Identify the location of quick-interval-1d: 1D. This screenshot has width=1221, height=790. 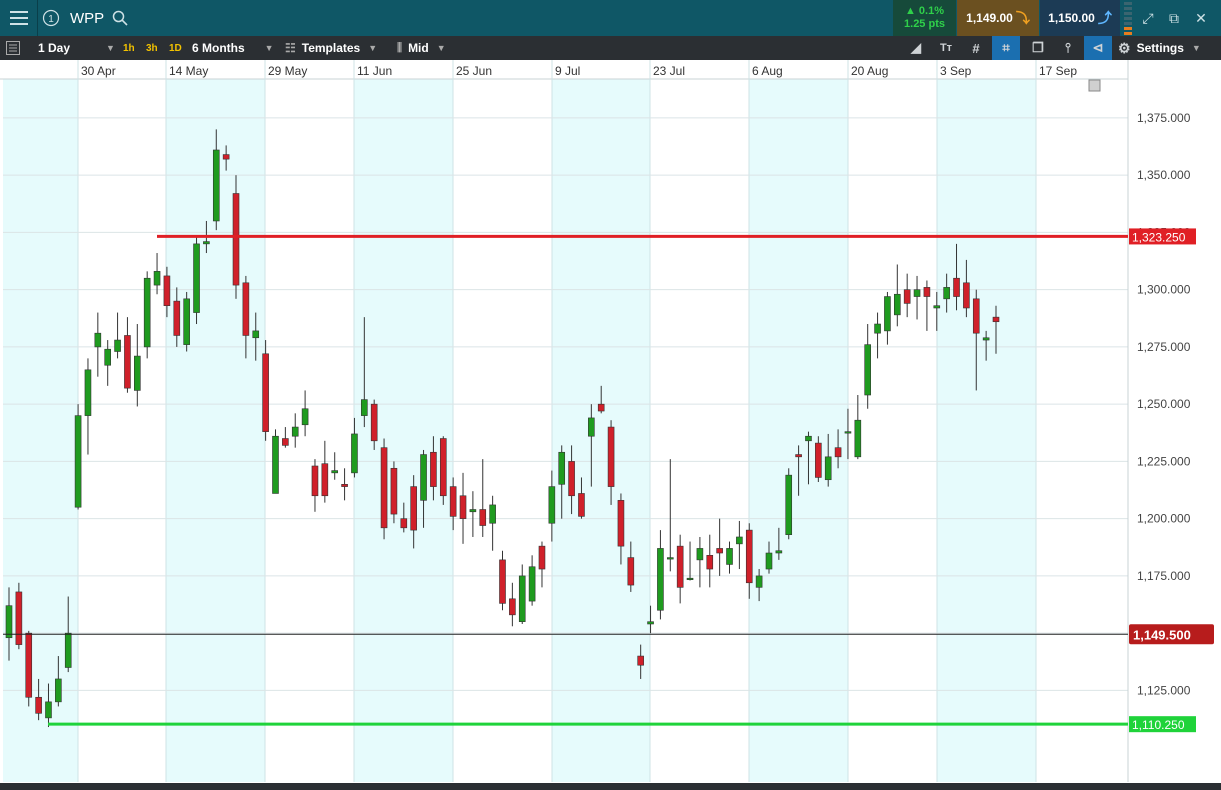
(175, 48).